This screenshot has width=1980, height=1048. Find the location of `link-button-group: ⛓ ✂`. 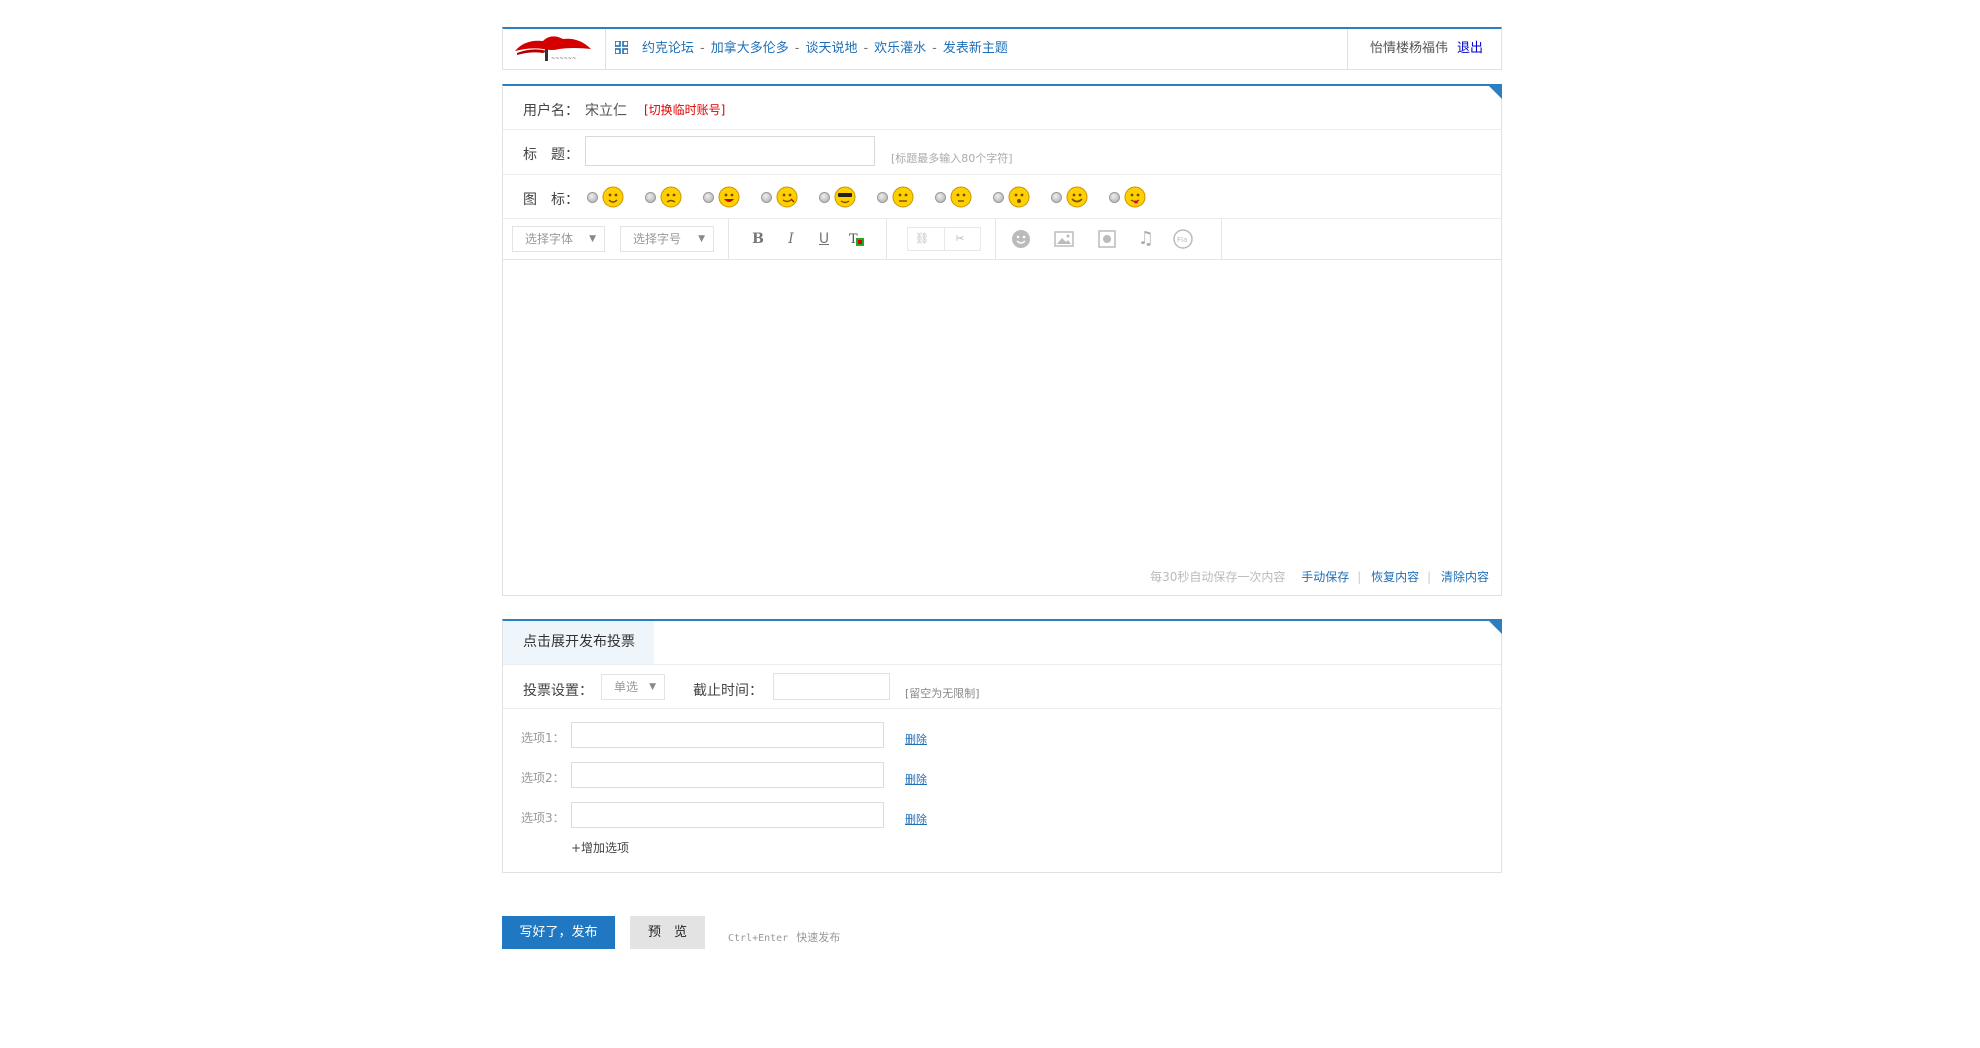

link-button-group: ⛓ ✂ is located at coordinates (944, 239).